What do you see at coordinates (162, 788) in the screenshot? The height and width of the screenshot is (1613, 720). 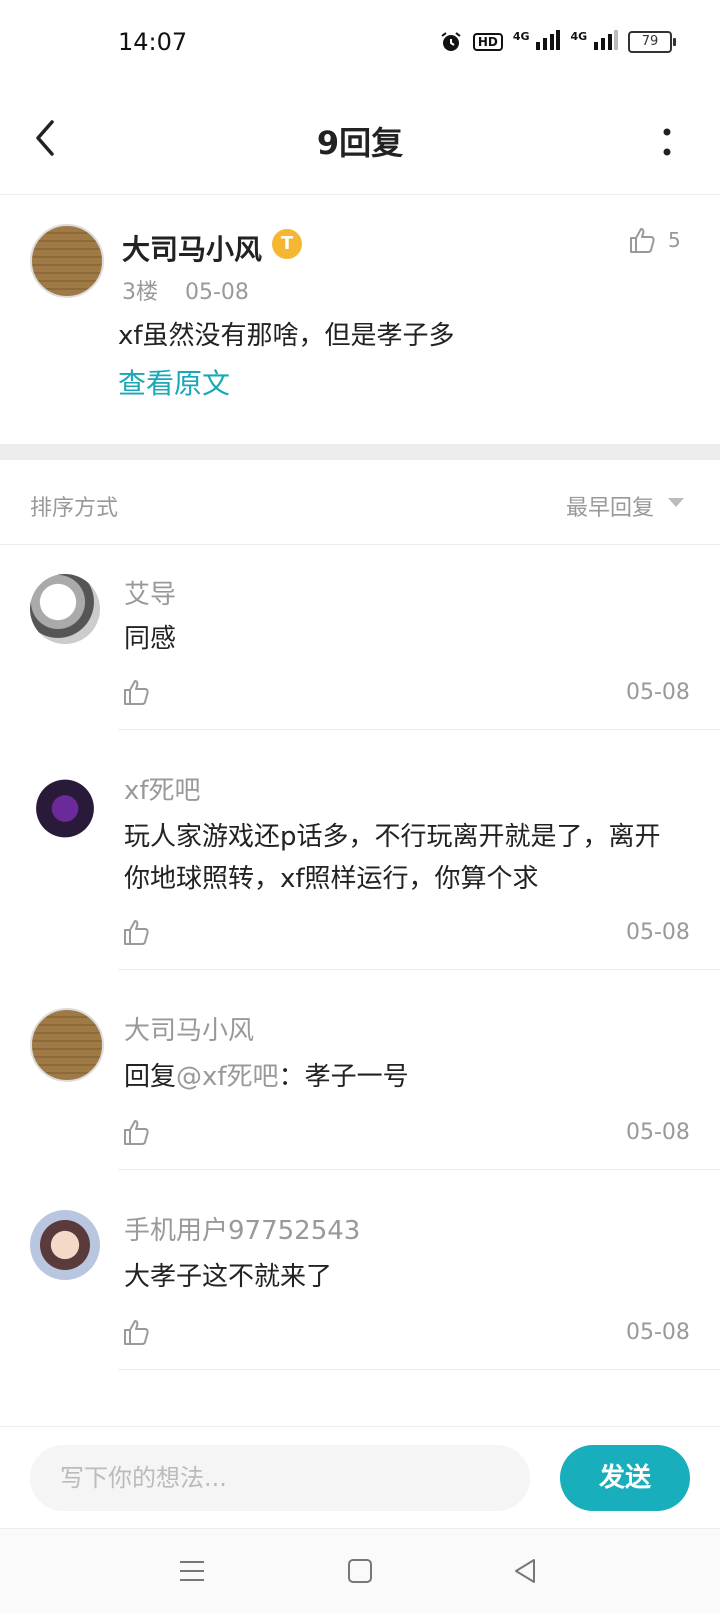 I see `reply-author: xf死吧` at bounding box center [162, 788].